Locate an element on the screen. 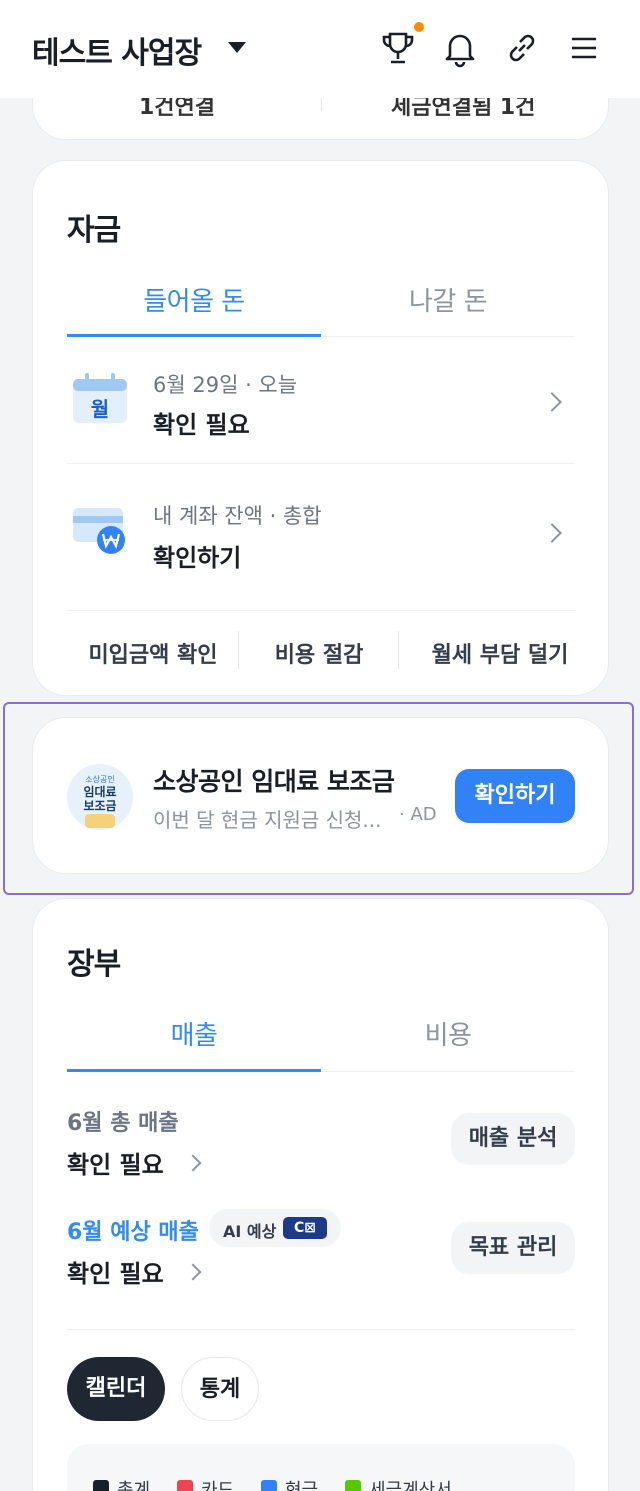  legend: 총계 카드 현금 세금계산서 is located at coordinates (321, 1467).